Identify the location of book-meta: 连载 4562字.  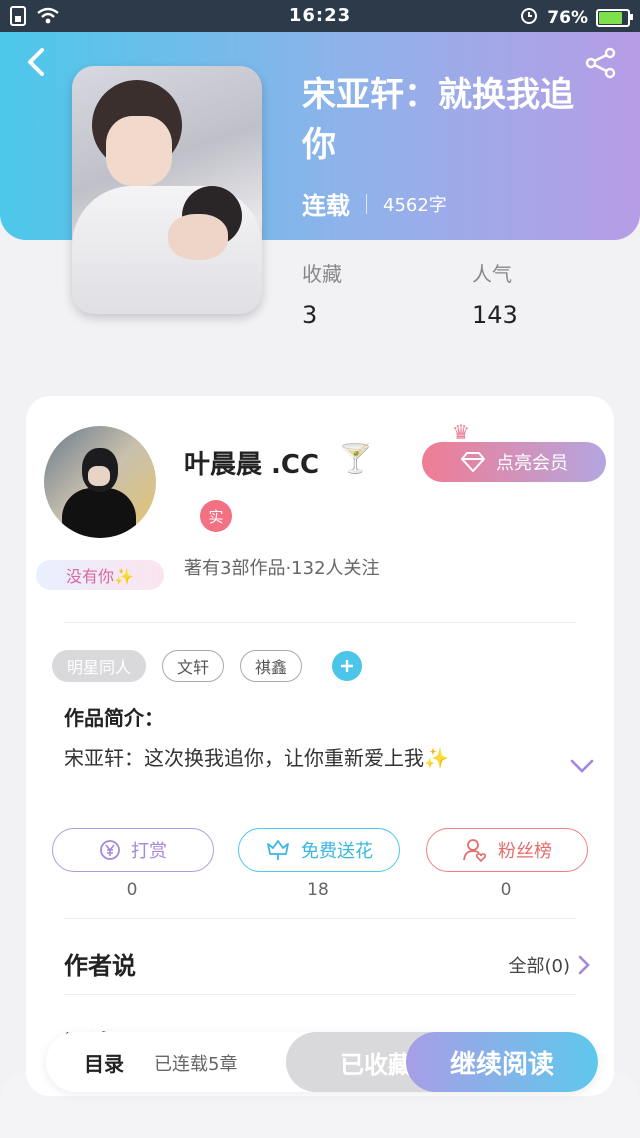
(374, 203).